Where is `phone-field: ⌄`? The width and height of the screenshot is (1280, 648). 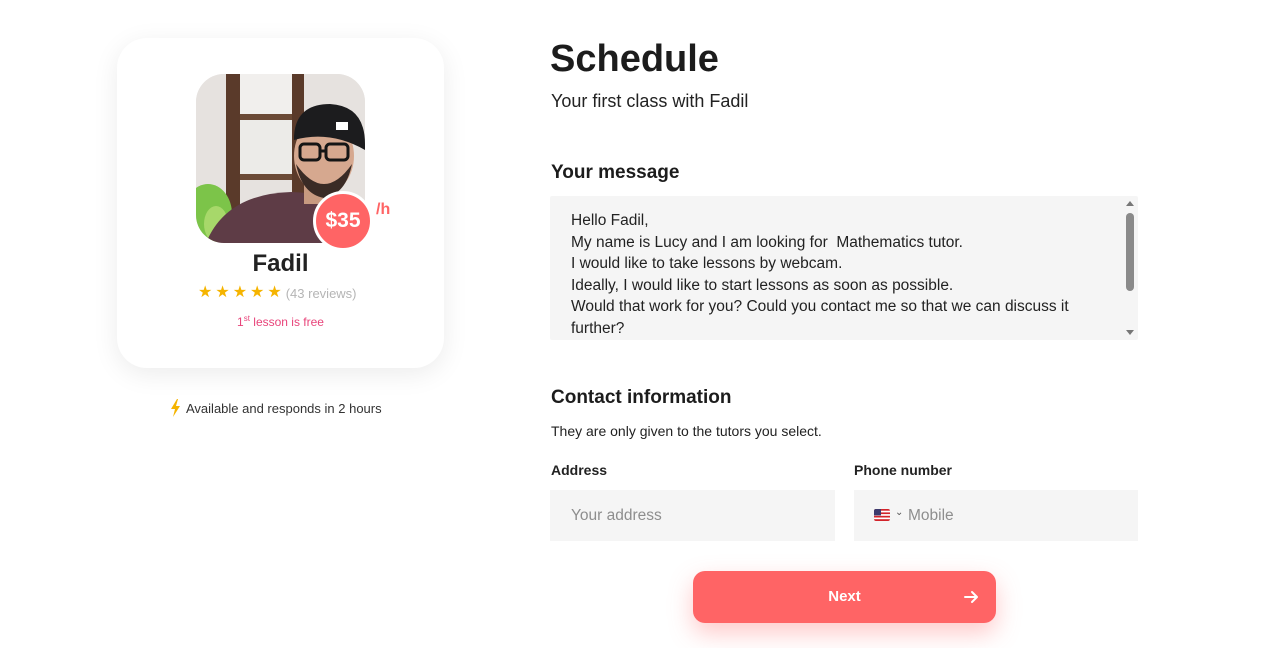
phone-field: ⌄ is located at coordinates (996, 515).